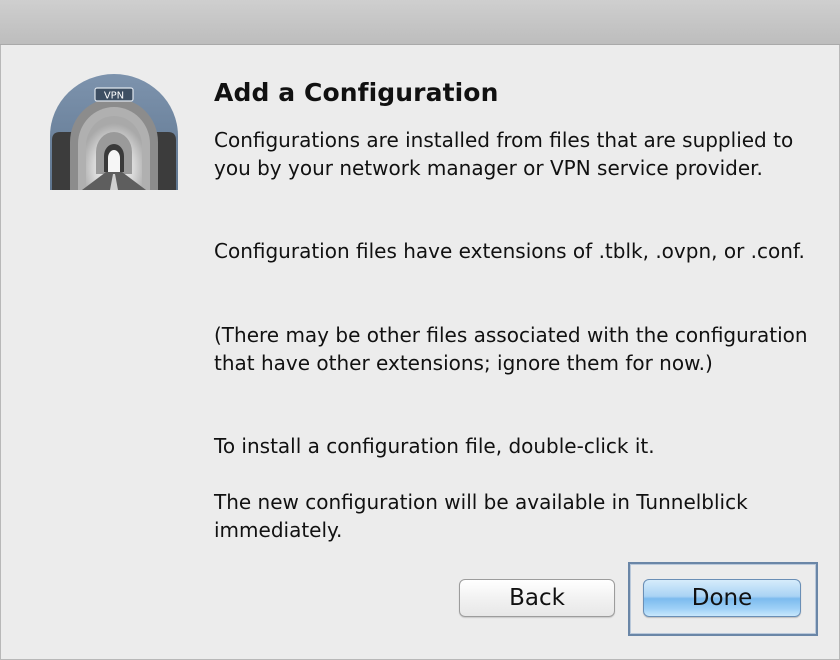  What do you see at coordinates (114, 132) in the screenshot?
I see `tunnelblick-vpn-tunnel-icon: VPN` at bounding box center [114, 132].